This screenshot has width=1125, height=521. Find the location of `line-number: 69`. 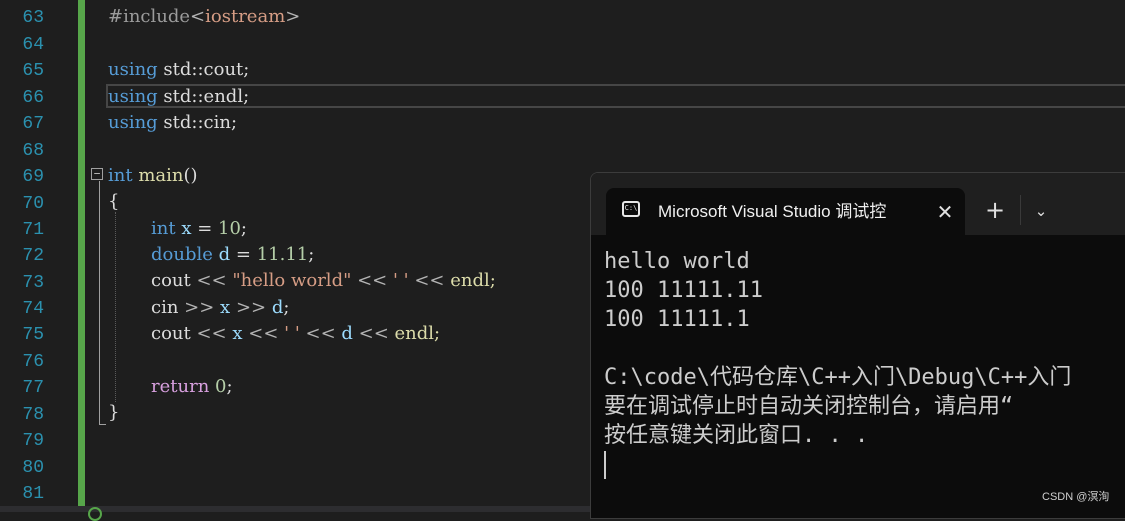

line-number: 69 is located at coordinates (33, 177).